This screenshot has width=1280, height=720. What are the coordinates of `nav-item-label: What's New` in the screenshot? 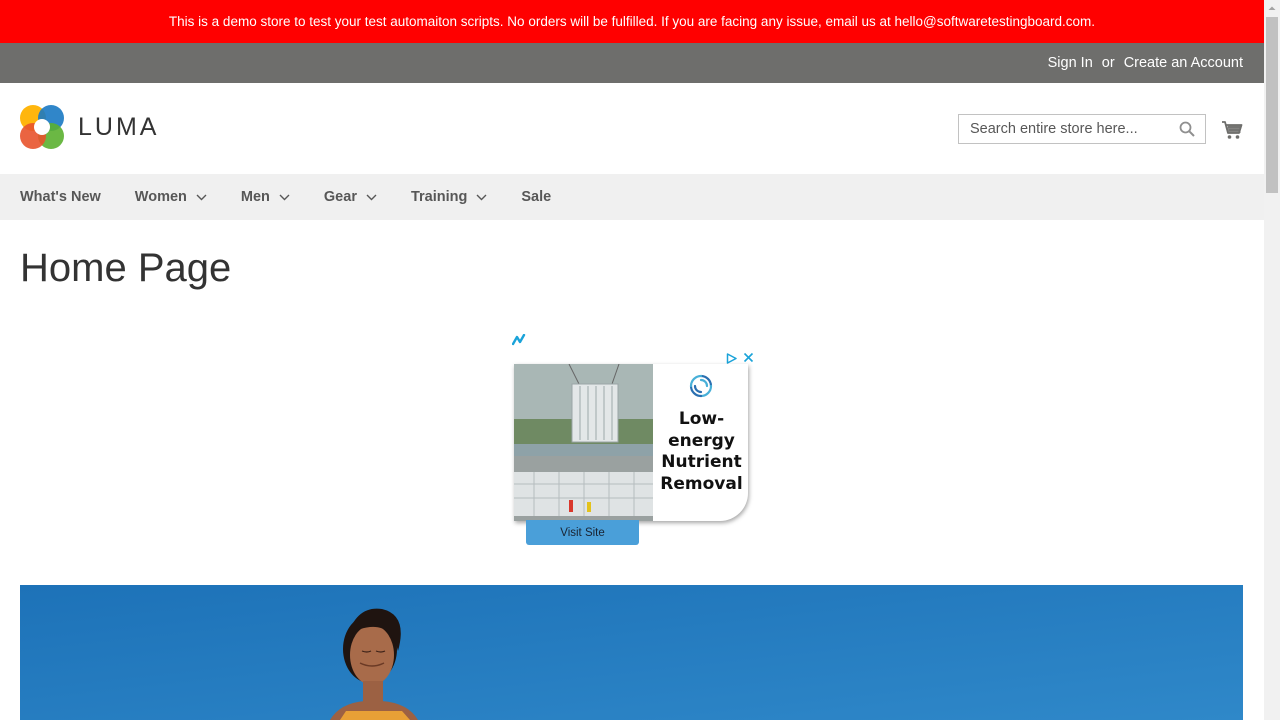 It's located at (60, 197).